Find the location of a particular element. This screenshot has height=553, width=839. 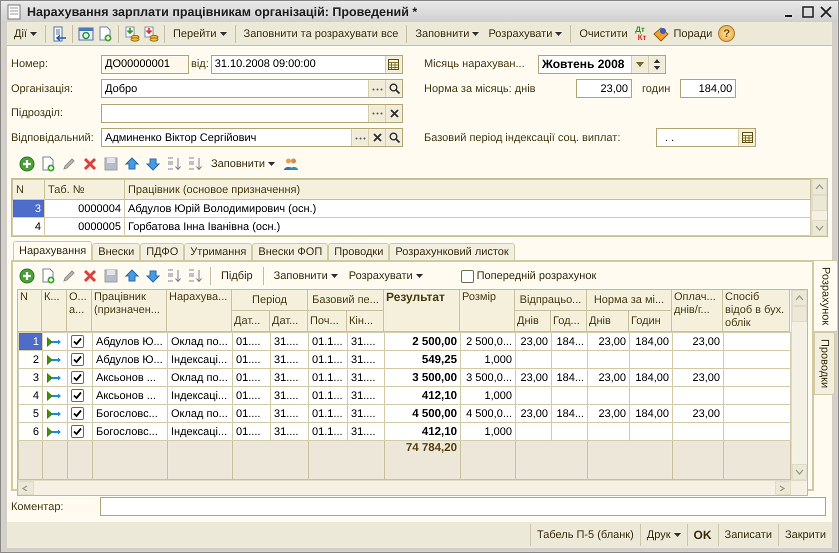

fill-and-calculate-button: Заповнити та розрахувати все is located at coordinates (321, 34).